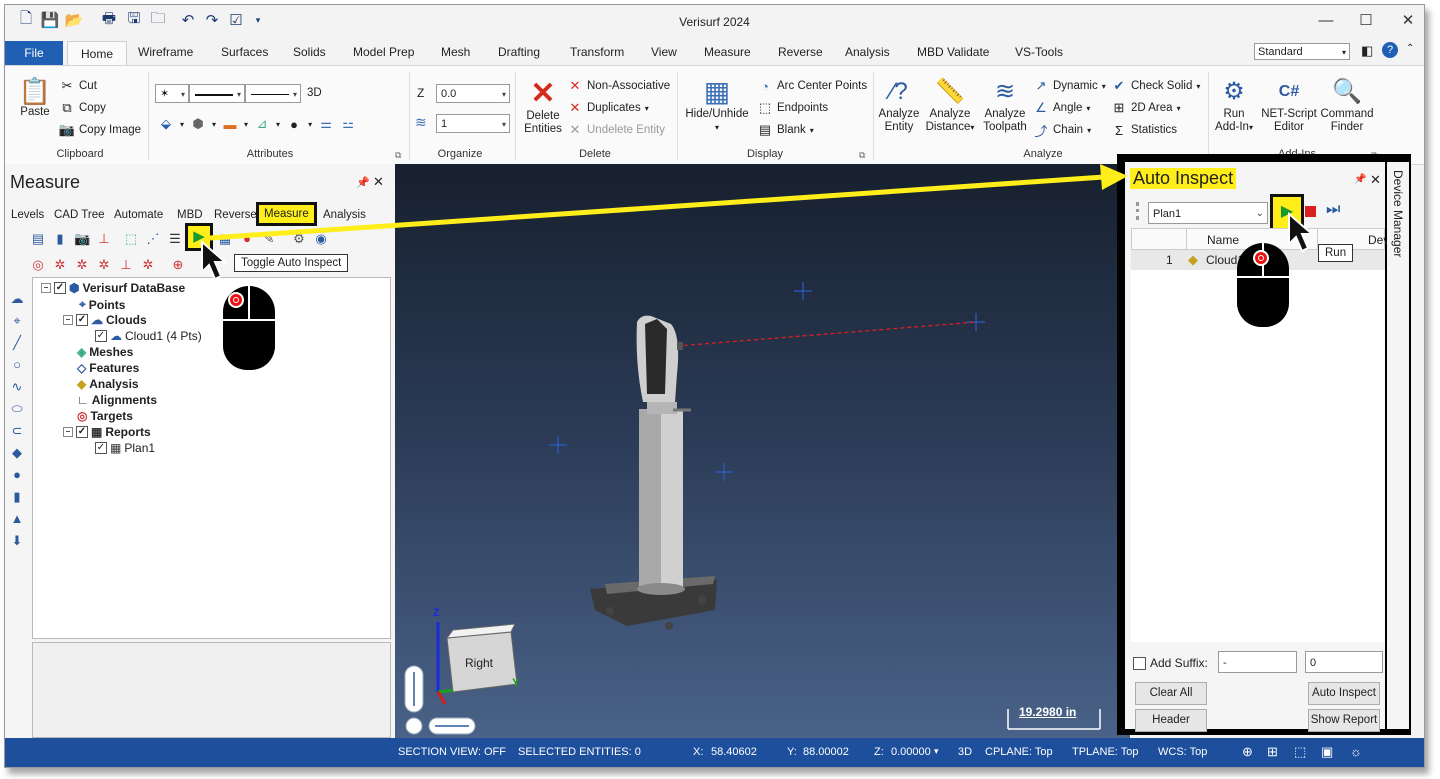  I want to click on cone-icon: ▲, so click(17, 519).